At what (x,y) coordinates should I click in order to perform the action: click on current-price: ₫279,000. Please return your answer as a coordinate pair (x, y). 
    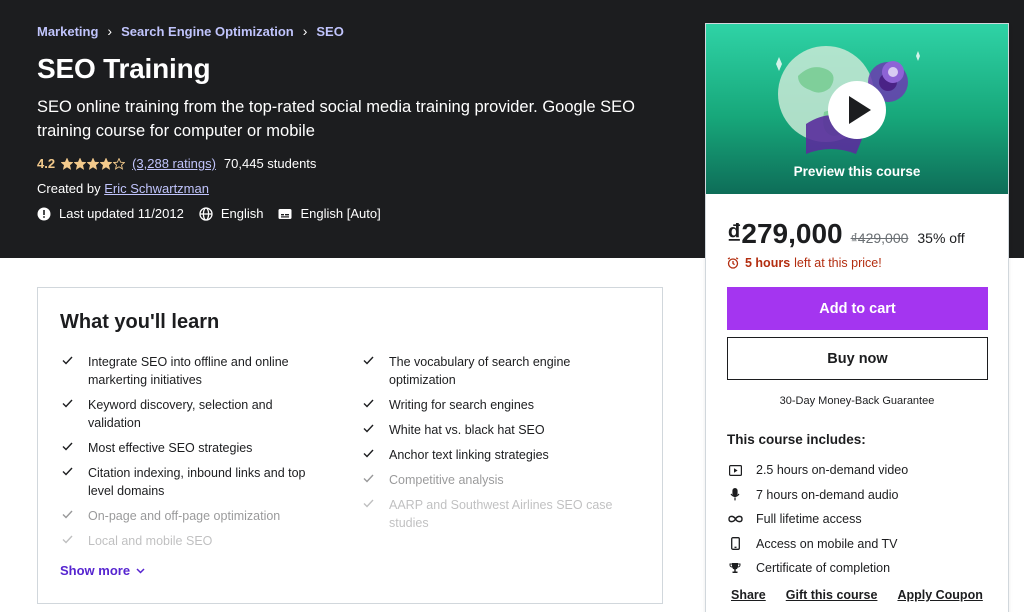
    Looking at the image, I should click on (785, 233).